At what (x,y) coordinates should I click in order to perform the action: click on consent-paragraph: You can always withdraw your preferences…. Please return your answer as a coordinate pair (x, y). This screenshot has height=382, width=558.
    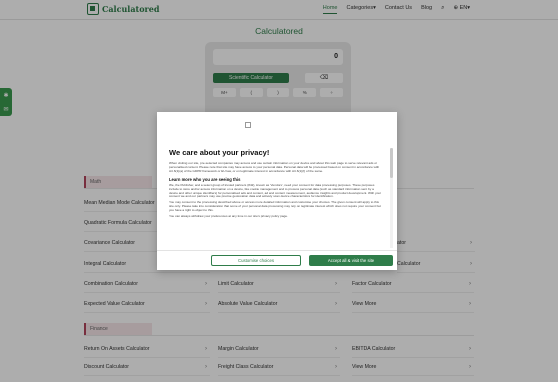
    Looking at the image, I should click on (228, 216).